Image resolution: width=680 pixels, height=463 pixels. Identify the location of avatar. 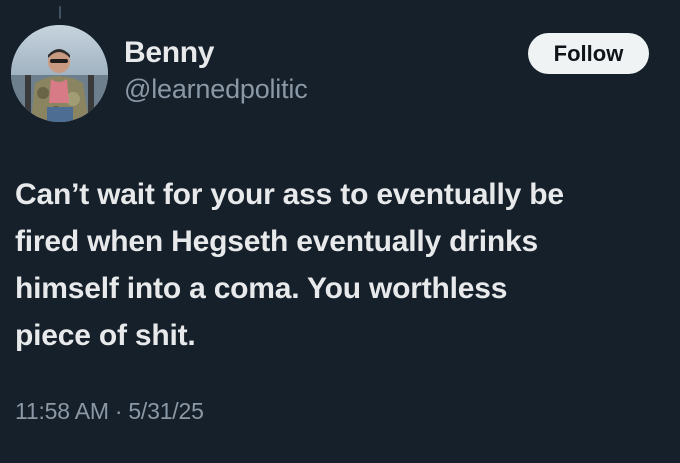
(59, 73).